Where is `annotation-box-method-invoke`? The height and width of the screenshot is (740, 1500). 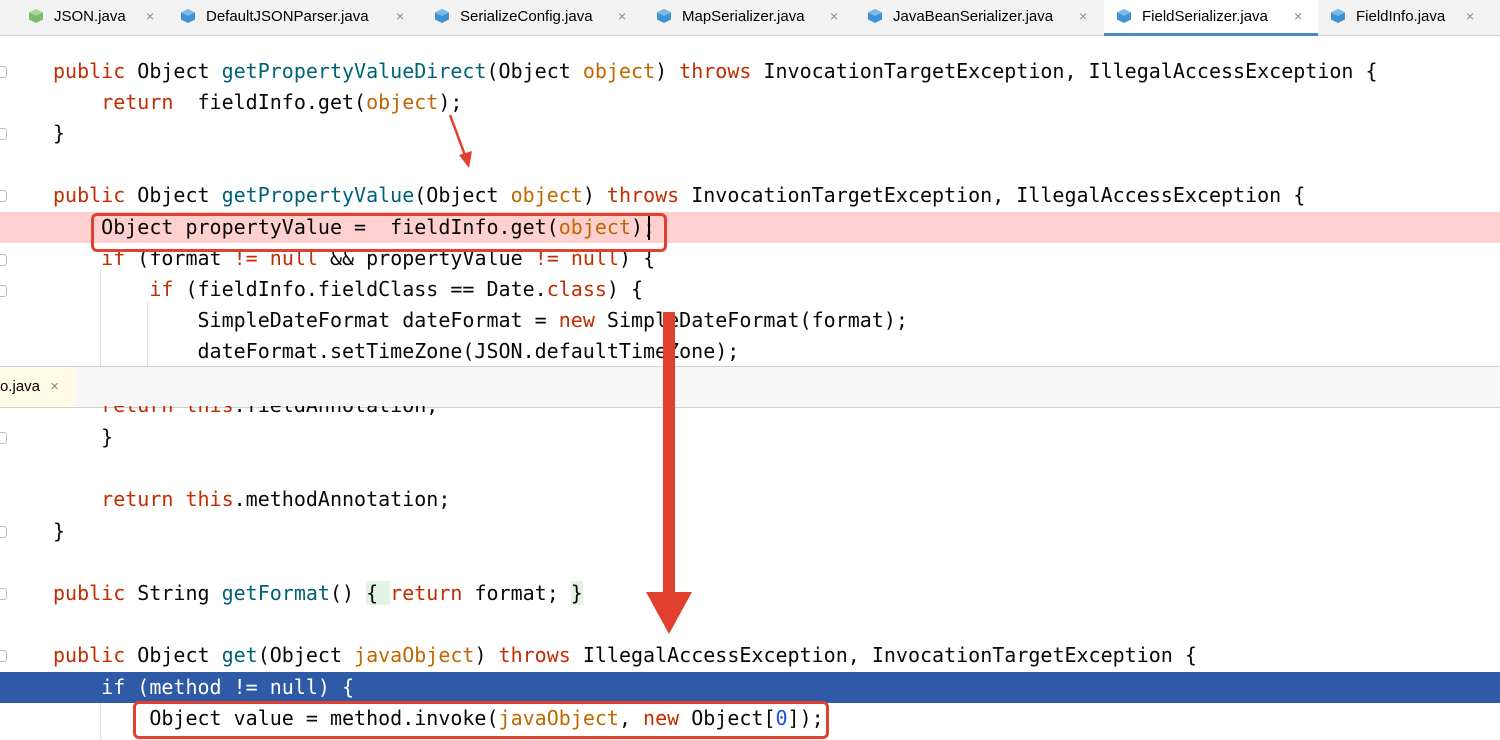
annotation-box-method-invoke is located at coordinates (481, 720).